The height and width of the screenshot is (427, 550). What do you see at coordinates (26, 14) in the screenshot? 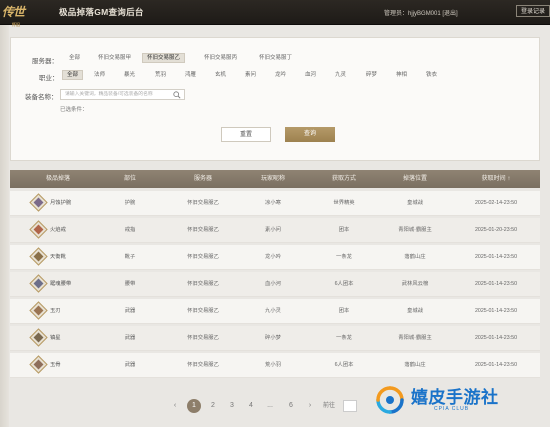
I see `game-logo: 传世 怀旧` at bounding box center [26, 14].